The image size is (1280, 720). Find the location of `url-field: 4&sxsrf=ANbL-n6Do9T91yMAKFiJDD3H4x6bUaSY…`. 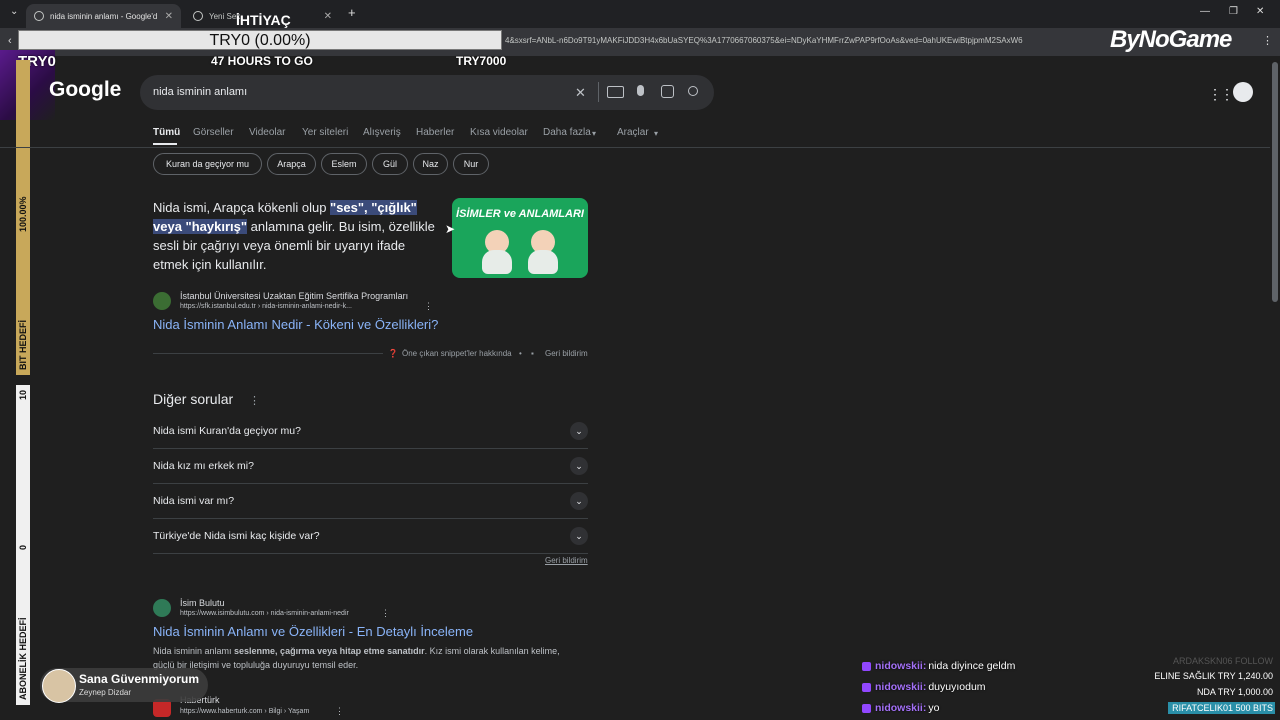

url-field: 4&sxsrf=ANbL-n6Do9T91yMAKFiJDD3H4x6bUaSY… is located at coordinates (764, 40).